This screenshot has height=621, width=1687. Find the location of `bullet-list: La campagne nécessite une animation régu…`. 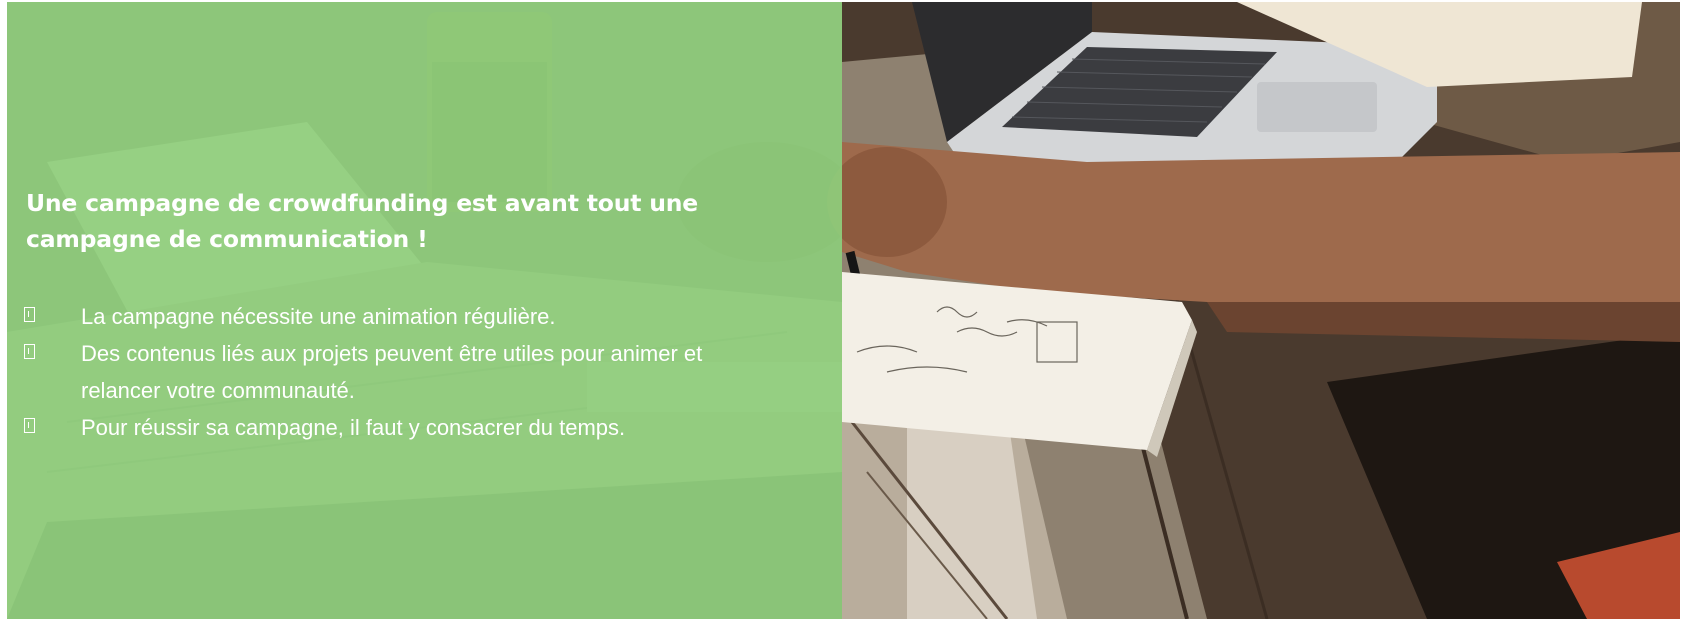

bullet-list: La campagne nécessite une animation régu… is located at coordinates (419, 372).